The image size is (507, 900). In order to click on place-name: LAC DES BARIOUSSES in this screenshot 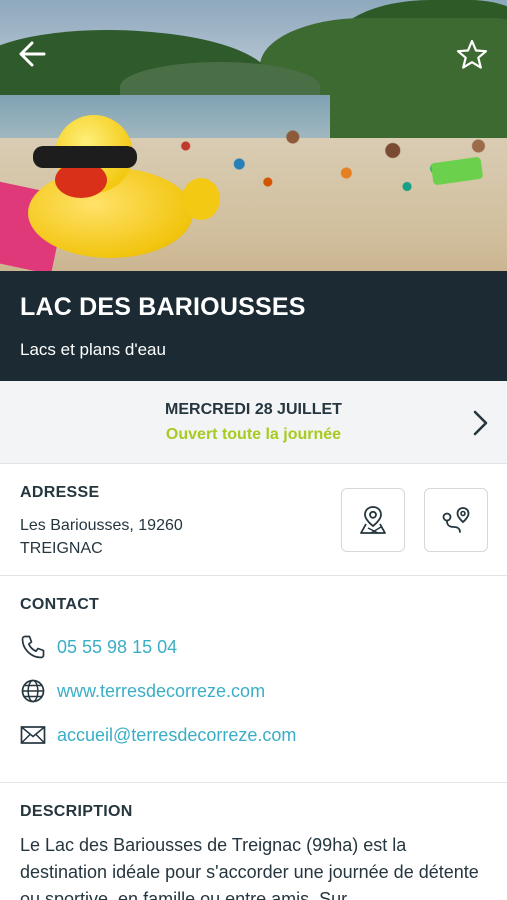, I will do `click(163, 307)`.